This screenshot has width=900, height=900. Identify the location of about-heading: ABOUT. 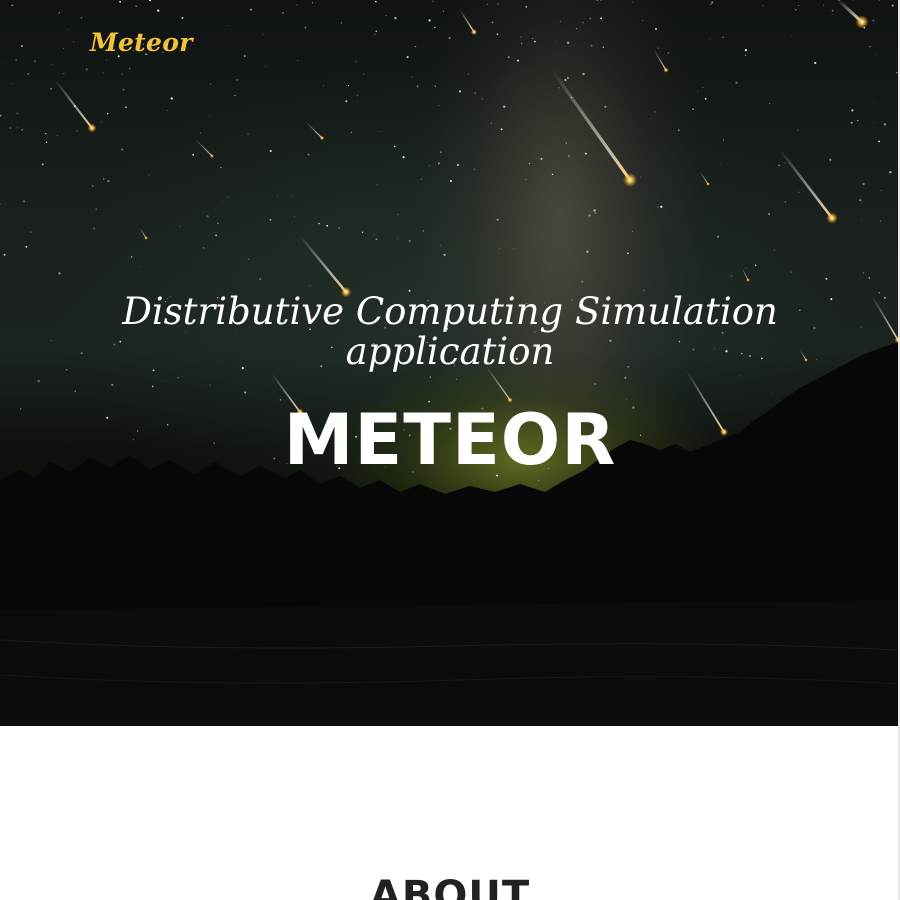
(450, 886).